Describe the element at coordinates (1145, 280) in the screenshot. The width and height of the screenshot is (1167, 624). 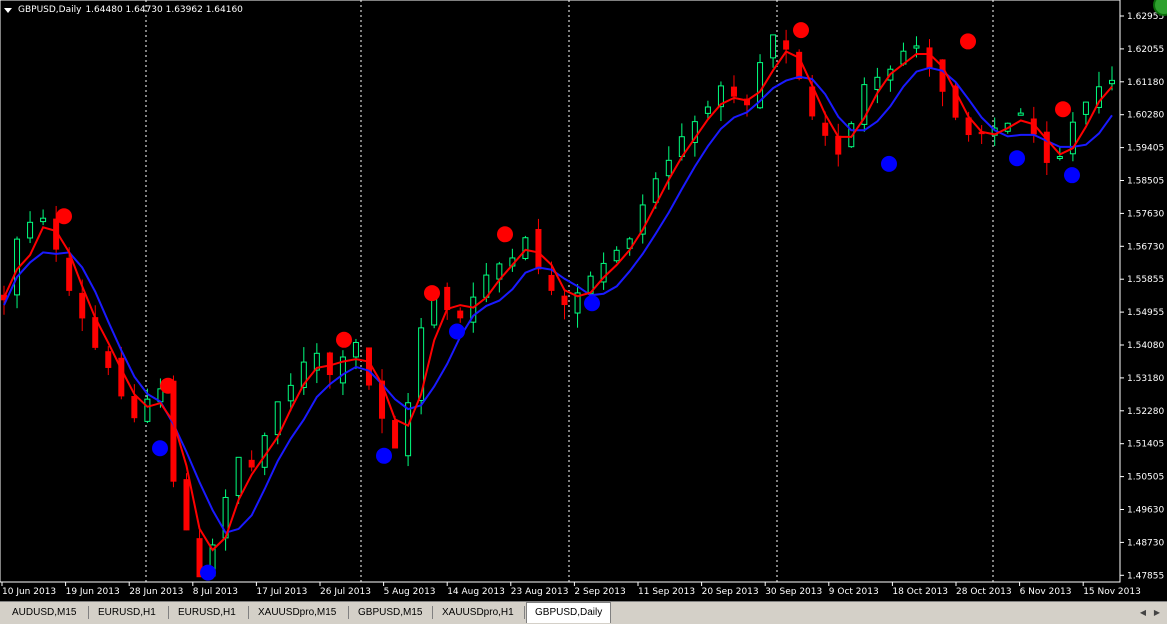
I see `price-label: 1.55855` at that location.